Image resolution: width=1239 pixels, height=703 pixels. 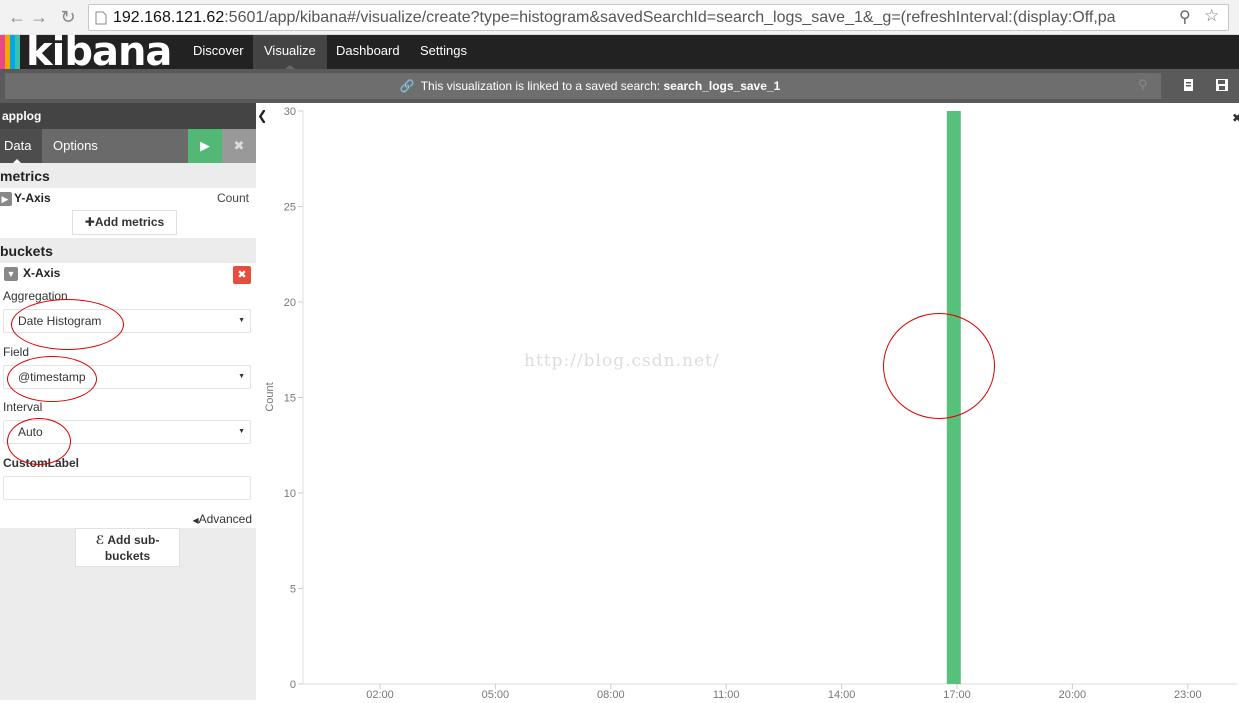 What do you see at coordinates (496, 694) in the screenshot?
I see `x-tick-label: 05:00` at bounding box center [496, 694].